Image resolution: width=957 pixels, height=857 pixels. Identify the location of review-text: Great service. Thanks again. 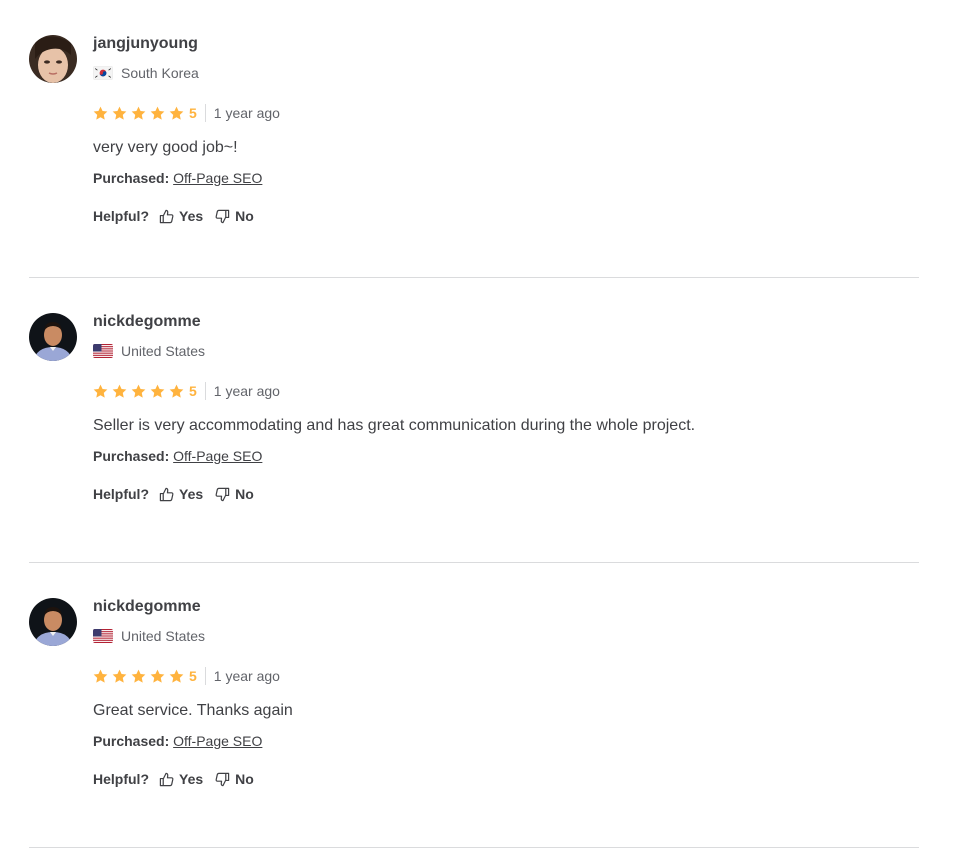
(193, 710).